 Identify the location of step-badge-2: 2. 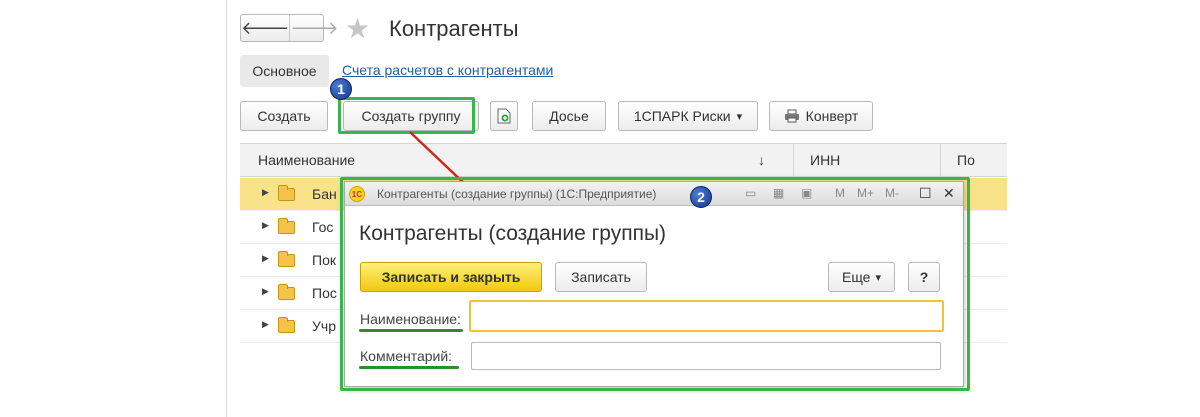
(701, 197).